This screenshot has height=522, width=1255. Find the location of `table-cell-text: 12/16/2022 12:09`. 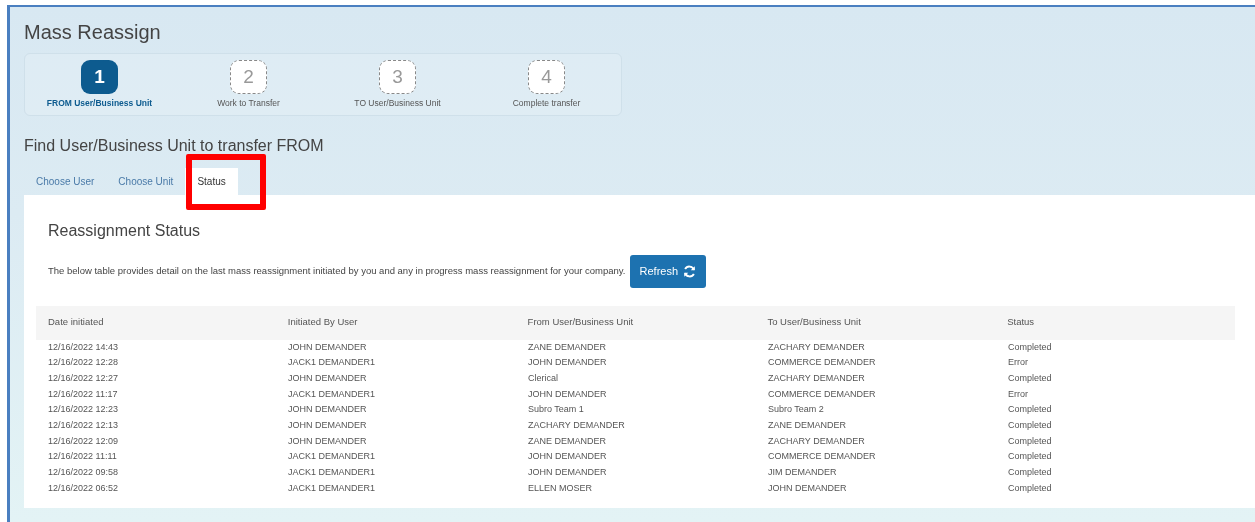

table-cell-text: 12/16/2022 12:09 is located at coordinates (83, 441).